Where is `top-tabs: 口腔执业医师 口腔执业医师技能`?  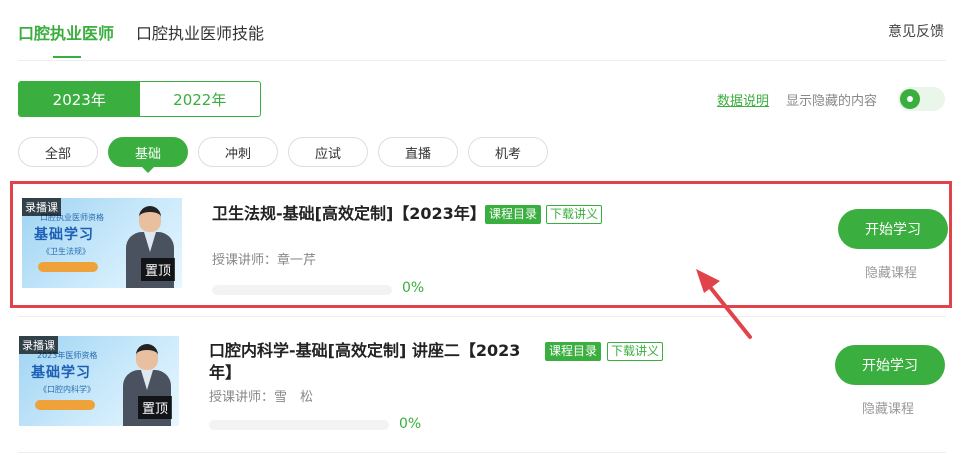
top-tabs: 口腔执业医师 口腔执业医师技能 is located at coordinates (141, 39).